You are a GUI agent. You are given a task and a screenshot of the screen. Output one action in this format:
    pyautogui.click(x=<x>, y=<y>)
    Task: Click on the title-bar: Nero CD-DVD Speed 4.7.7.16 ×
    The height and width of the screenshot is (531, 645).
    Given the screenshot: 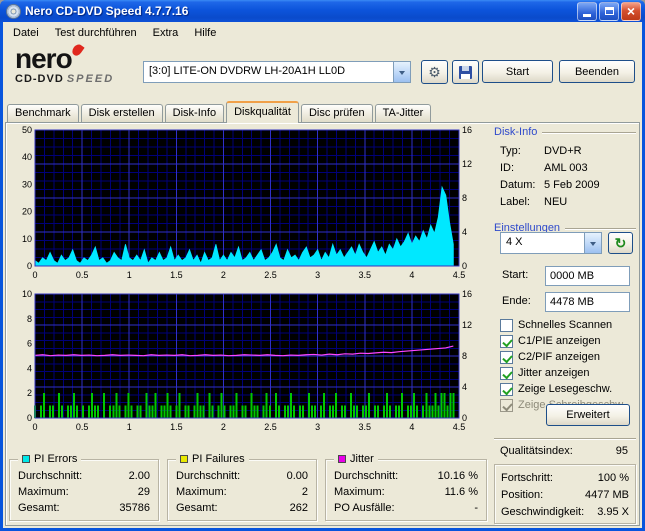 What is the action you would take?
    pyautogui.click(x=322, y=11)
    